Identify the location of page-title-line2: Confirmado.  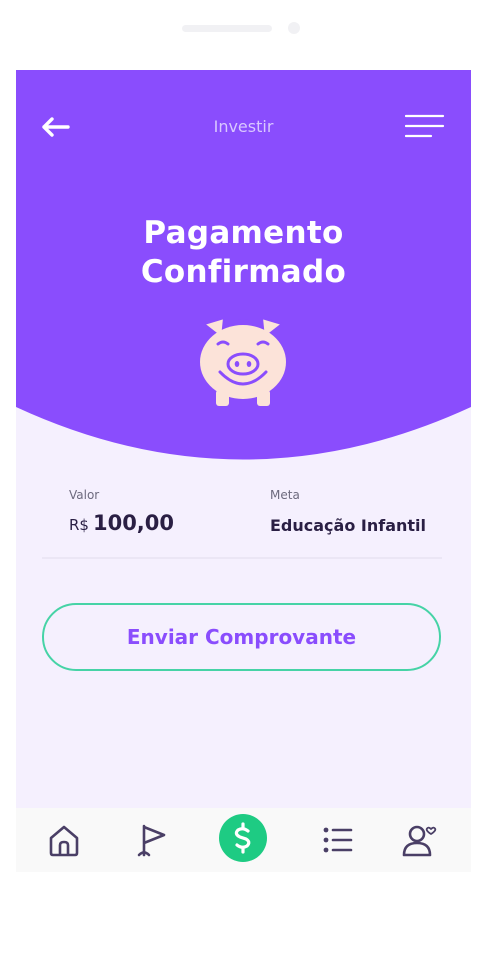
(243, 272).